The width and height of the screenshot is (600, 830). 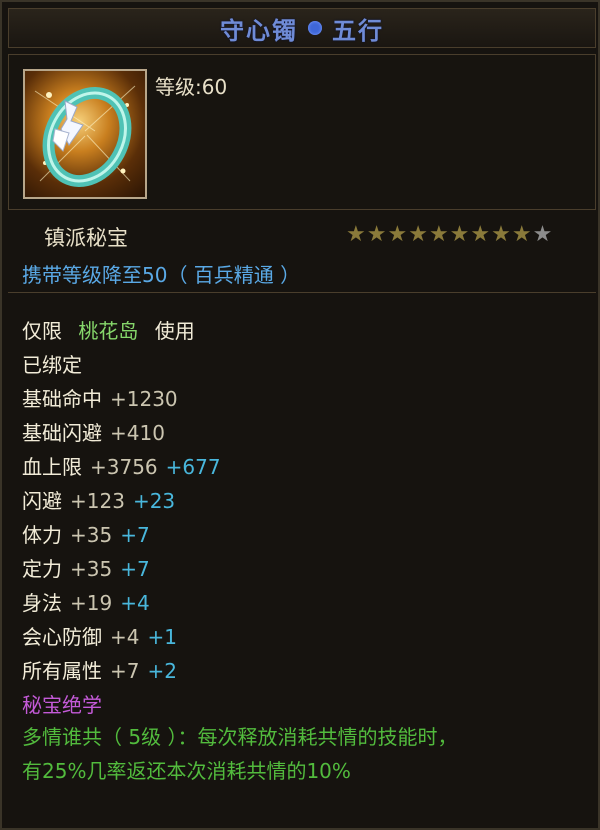 What do you see at coordinates (62, 705) in the screenshot?
I see `skill-header: 秘宝绝学` at bounding box center [62, 705].